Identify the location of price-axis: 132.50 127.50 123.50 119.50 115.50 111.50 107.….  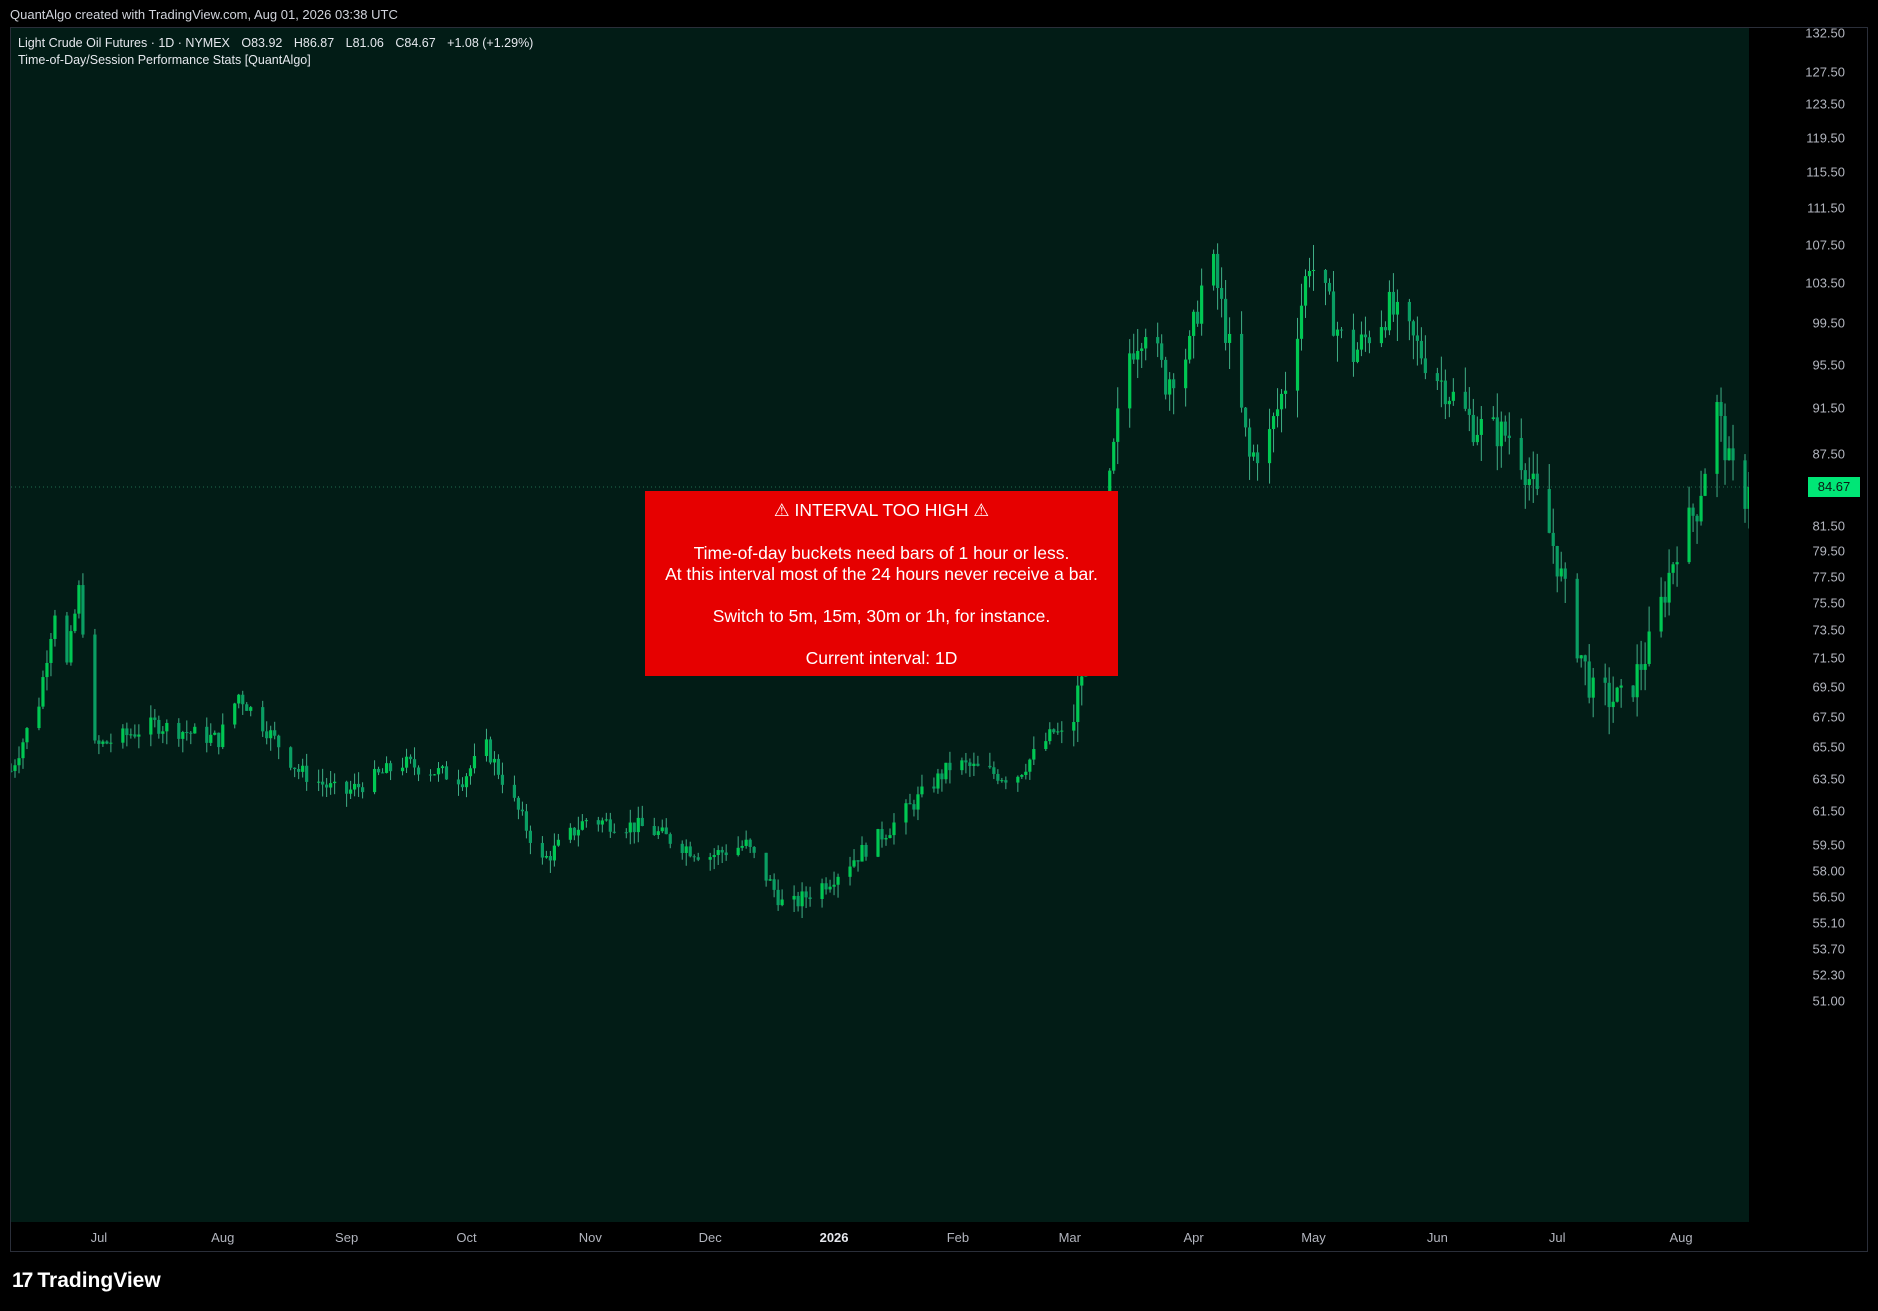
(1808, 624).